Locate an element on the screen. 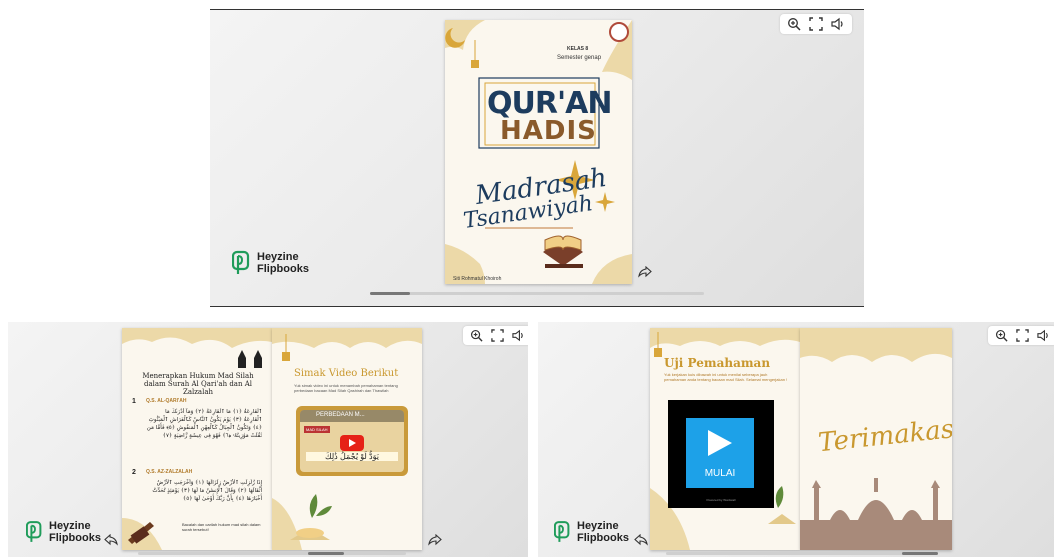 The height and width of the screenshot is (557, 1056). toolbar-right is located at coordinates (1021, 335).